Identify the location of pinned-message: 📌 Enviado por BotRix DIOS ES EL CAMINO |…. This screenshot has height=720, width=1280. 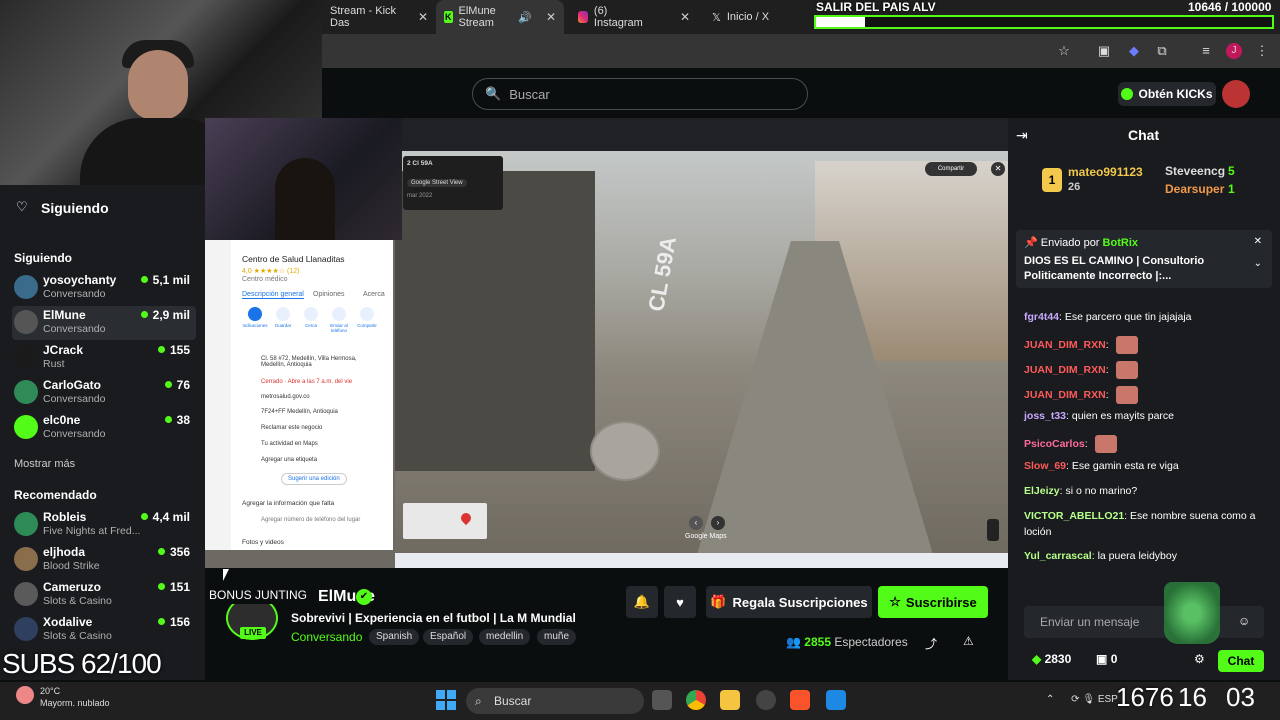
(1144, 259).